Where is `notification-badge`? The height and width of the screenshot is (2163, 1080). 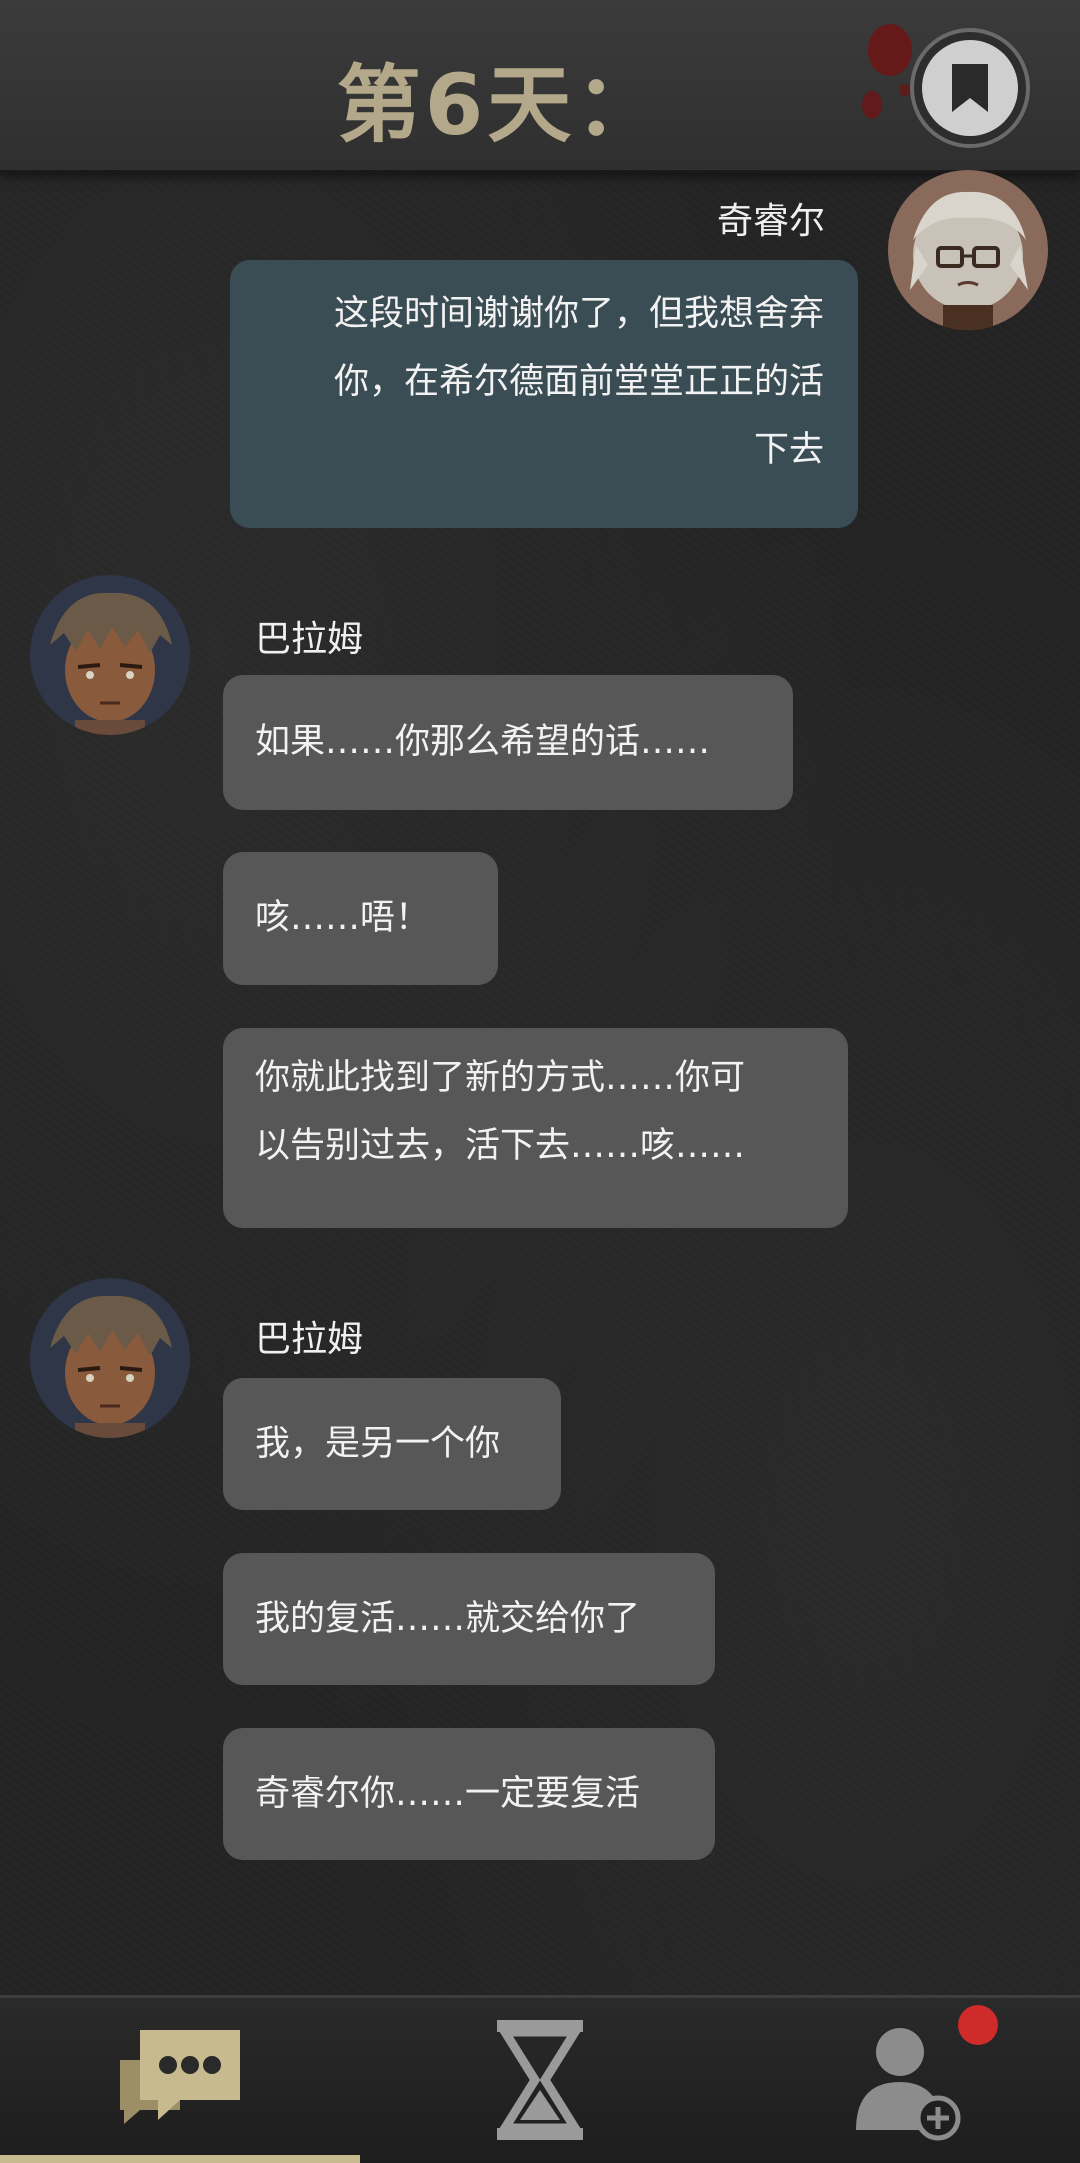 notification-badge is located at coordinates (978, 2025).